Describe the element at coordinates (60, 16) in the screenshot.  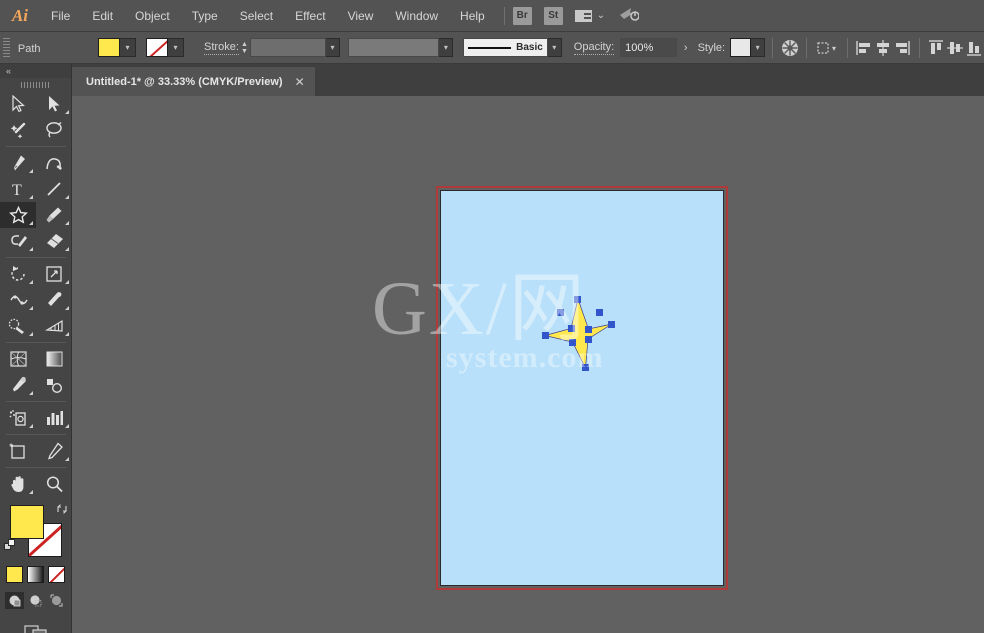
I see `menu-file: File` at that location.